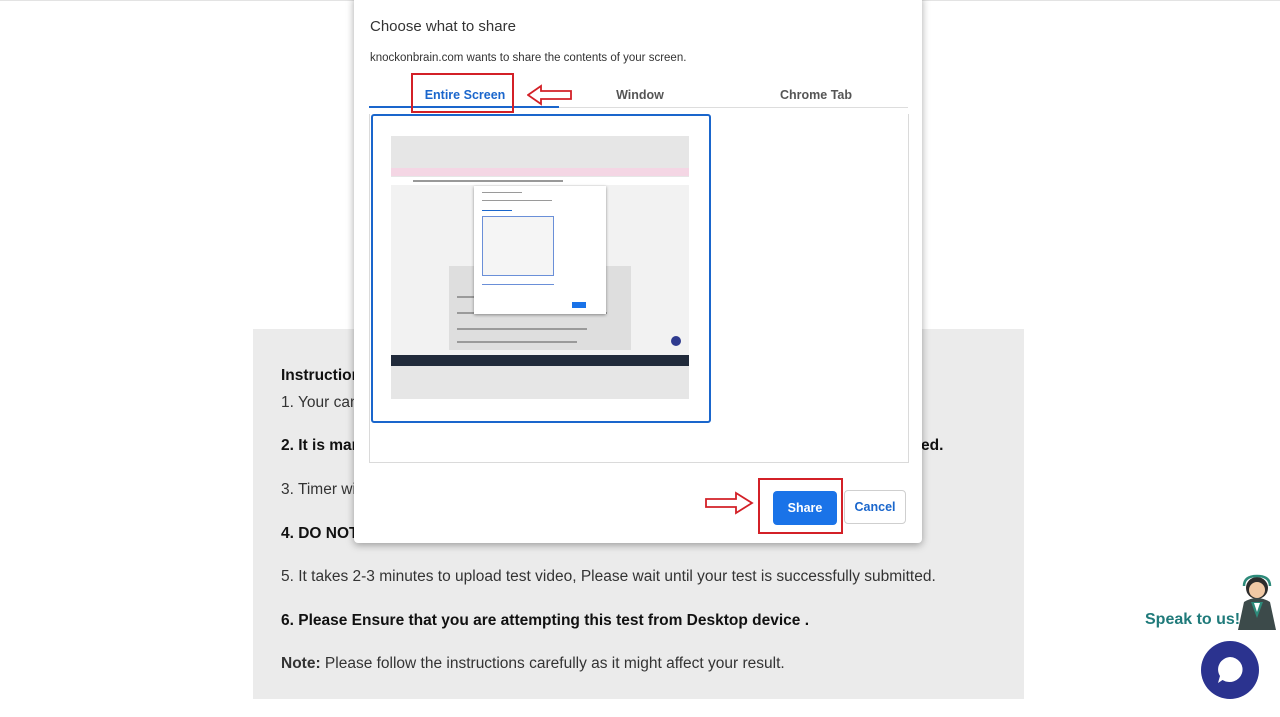 This screenshot has width=1280, height=717. What do you see at coordinates (540, 172) in the screenshot?
I see `preview-tabbar` at bounding box center [540, 172].